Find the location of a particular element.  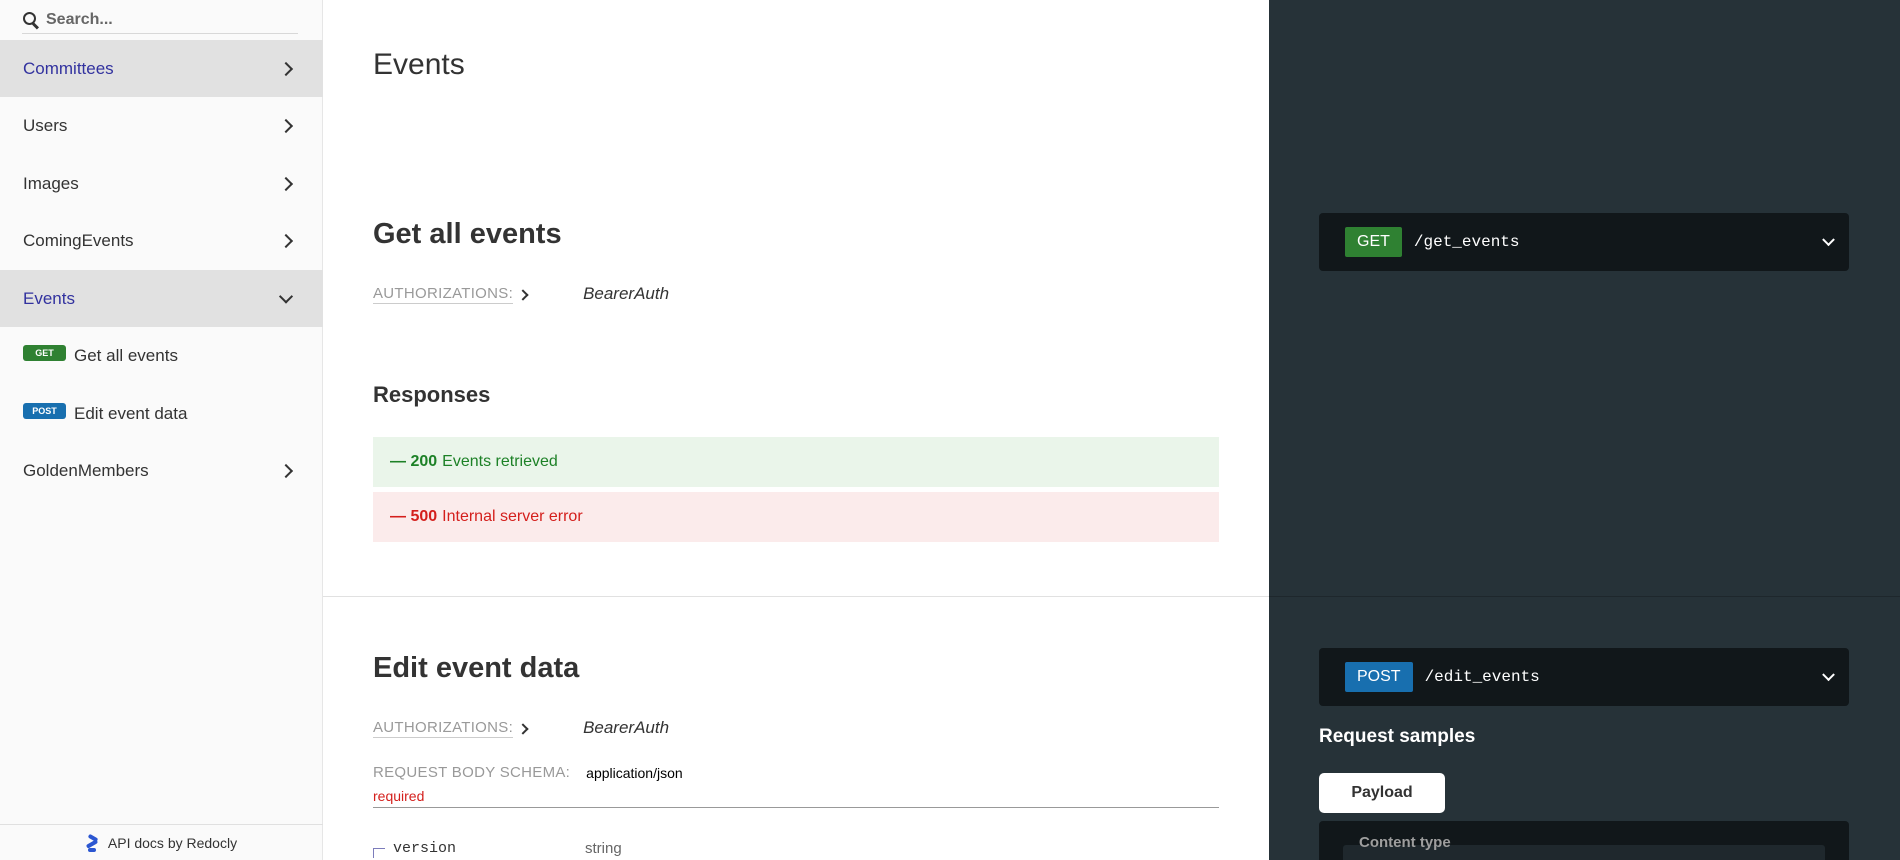

panel-divider is located at coordinates (1584, 596).